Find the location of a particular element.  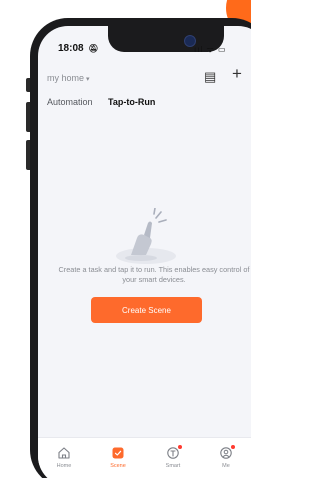

nav-me: Me is located at coordinates (226, 457).